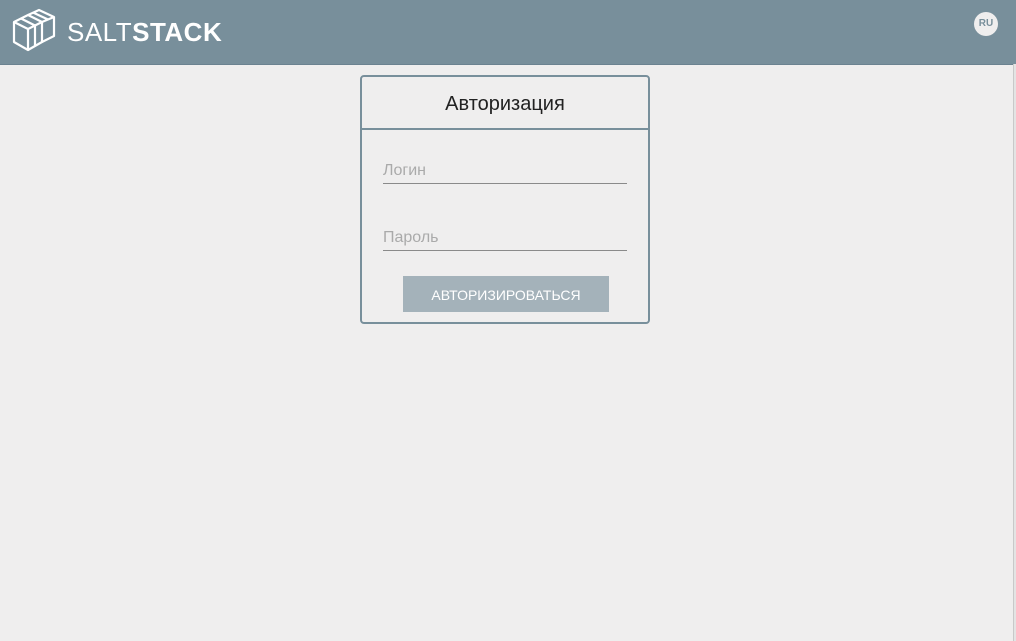 The height and width of the screenshot is (641, 1016). Describe the element at coordinates (505, 199) in the screenshot. I see `login-card: Авторизация АВТОРИЗИРОВАТЬСЯ` at that location.